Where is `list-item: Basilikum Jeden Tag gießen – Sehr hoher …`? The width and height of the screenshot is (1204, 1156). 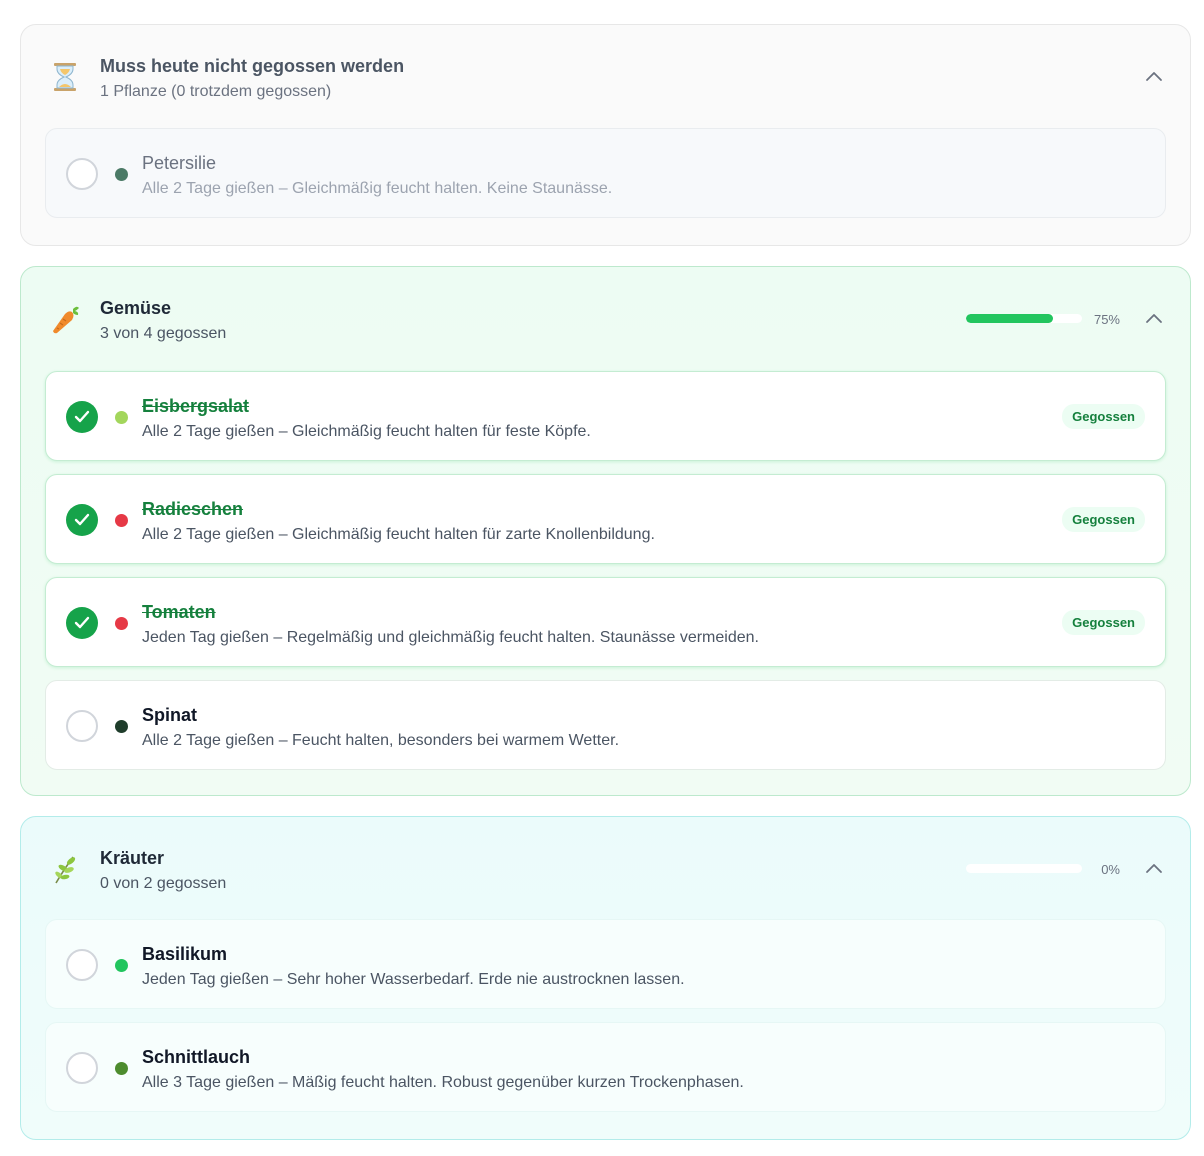 list-item: Basilikum Jeden Tag gießen – Sehr hoher … is located at coordinates (605, 964).